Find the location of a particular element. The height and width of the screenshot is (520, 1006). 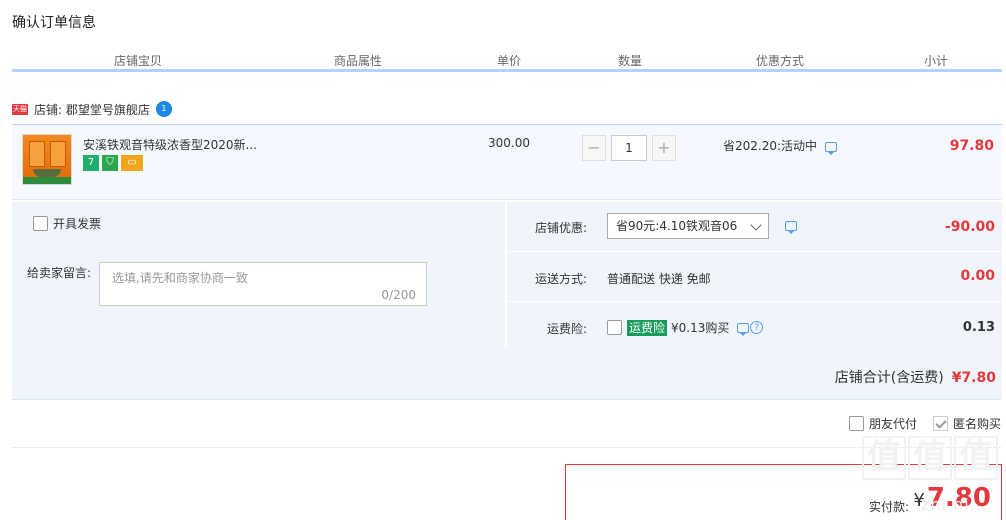

insurance-value: 0.13 is located at coordinates (978, 327).